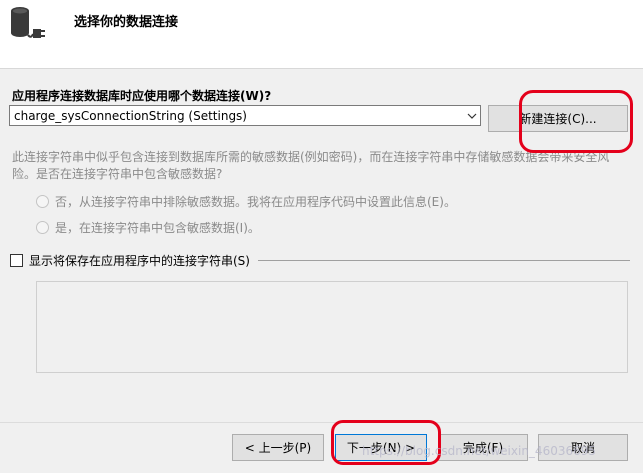 The width and height of the screenshot is (643, 473). What do you see at coordinates (321, 34) in the screenshot?
I see `wizard-header: 选择你的数据连接` at bounding box center [321, 34].